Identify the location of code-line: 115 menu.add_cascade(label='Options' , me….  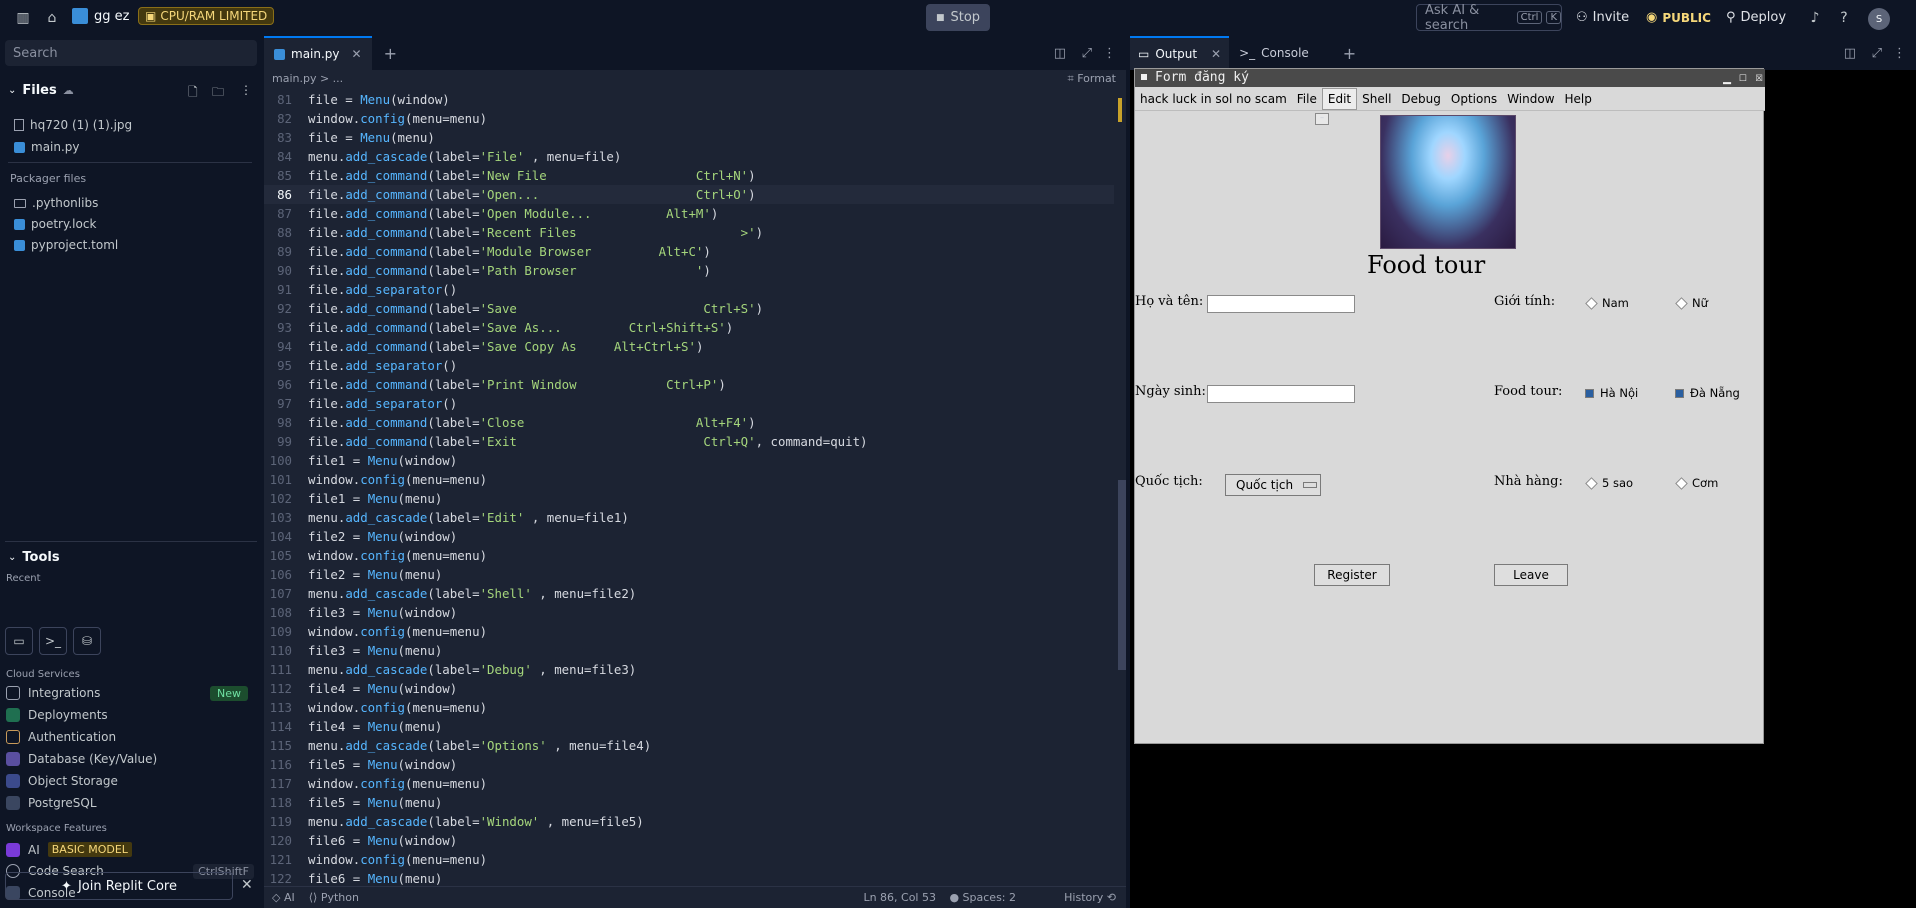
(689, 745).